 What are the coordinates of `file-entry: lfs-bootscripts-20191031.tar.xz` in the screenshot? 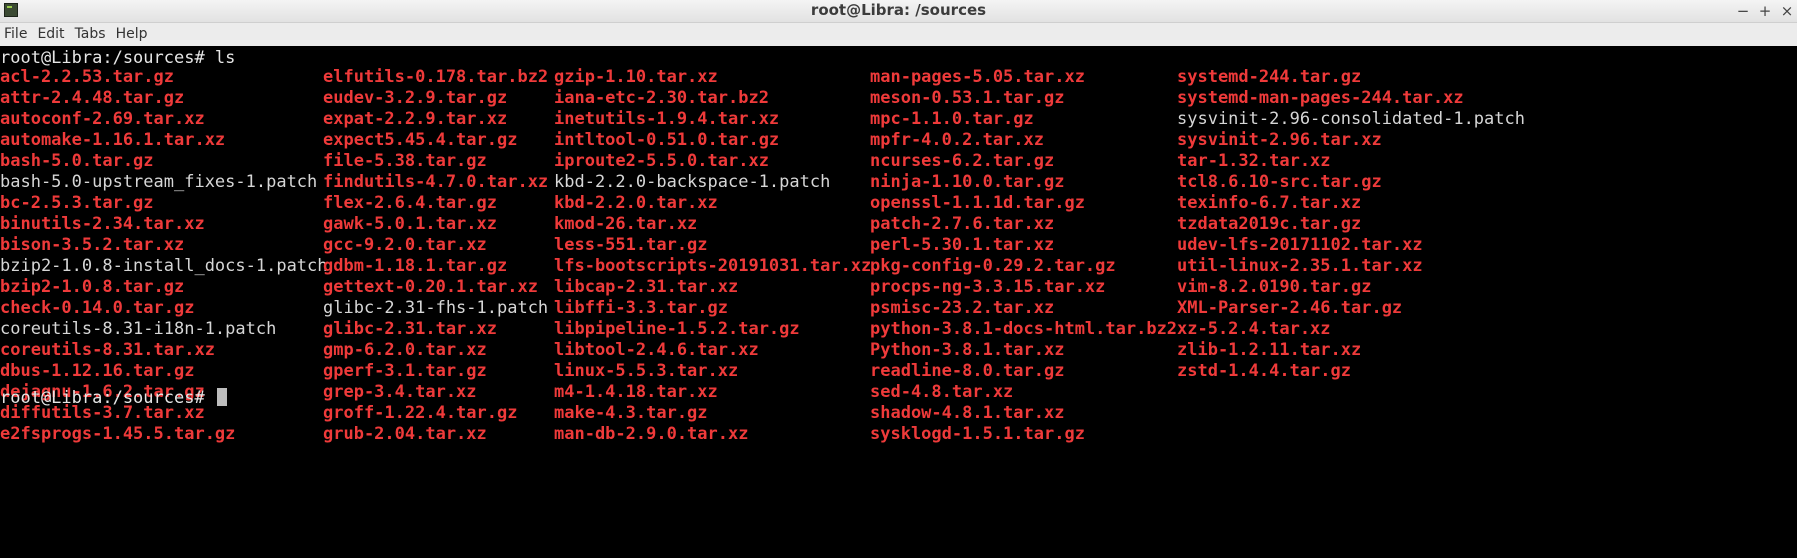 It's located at (713, 266).